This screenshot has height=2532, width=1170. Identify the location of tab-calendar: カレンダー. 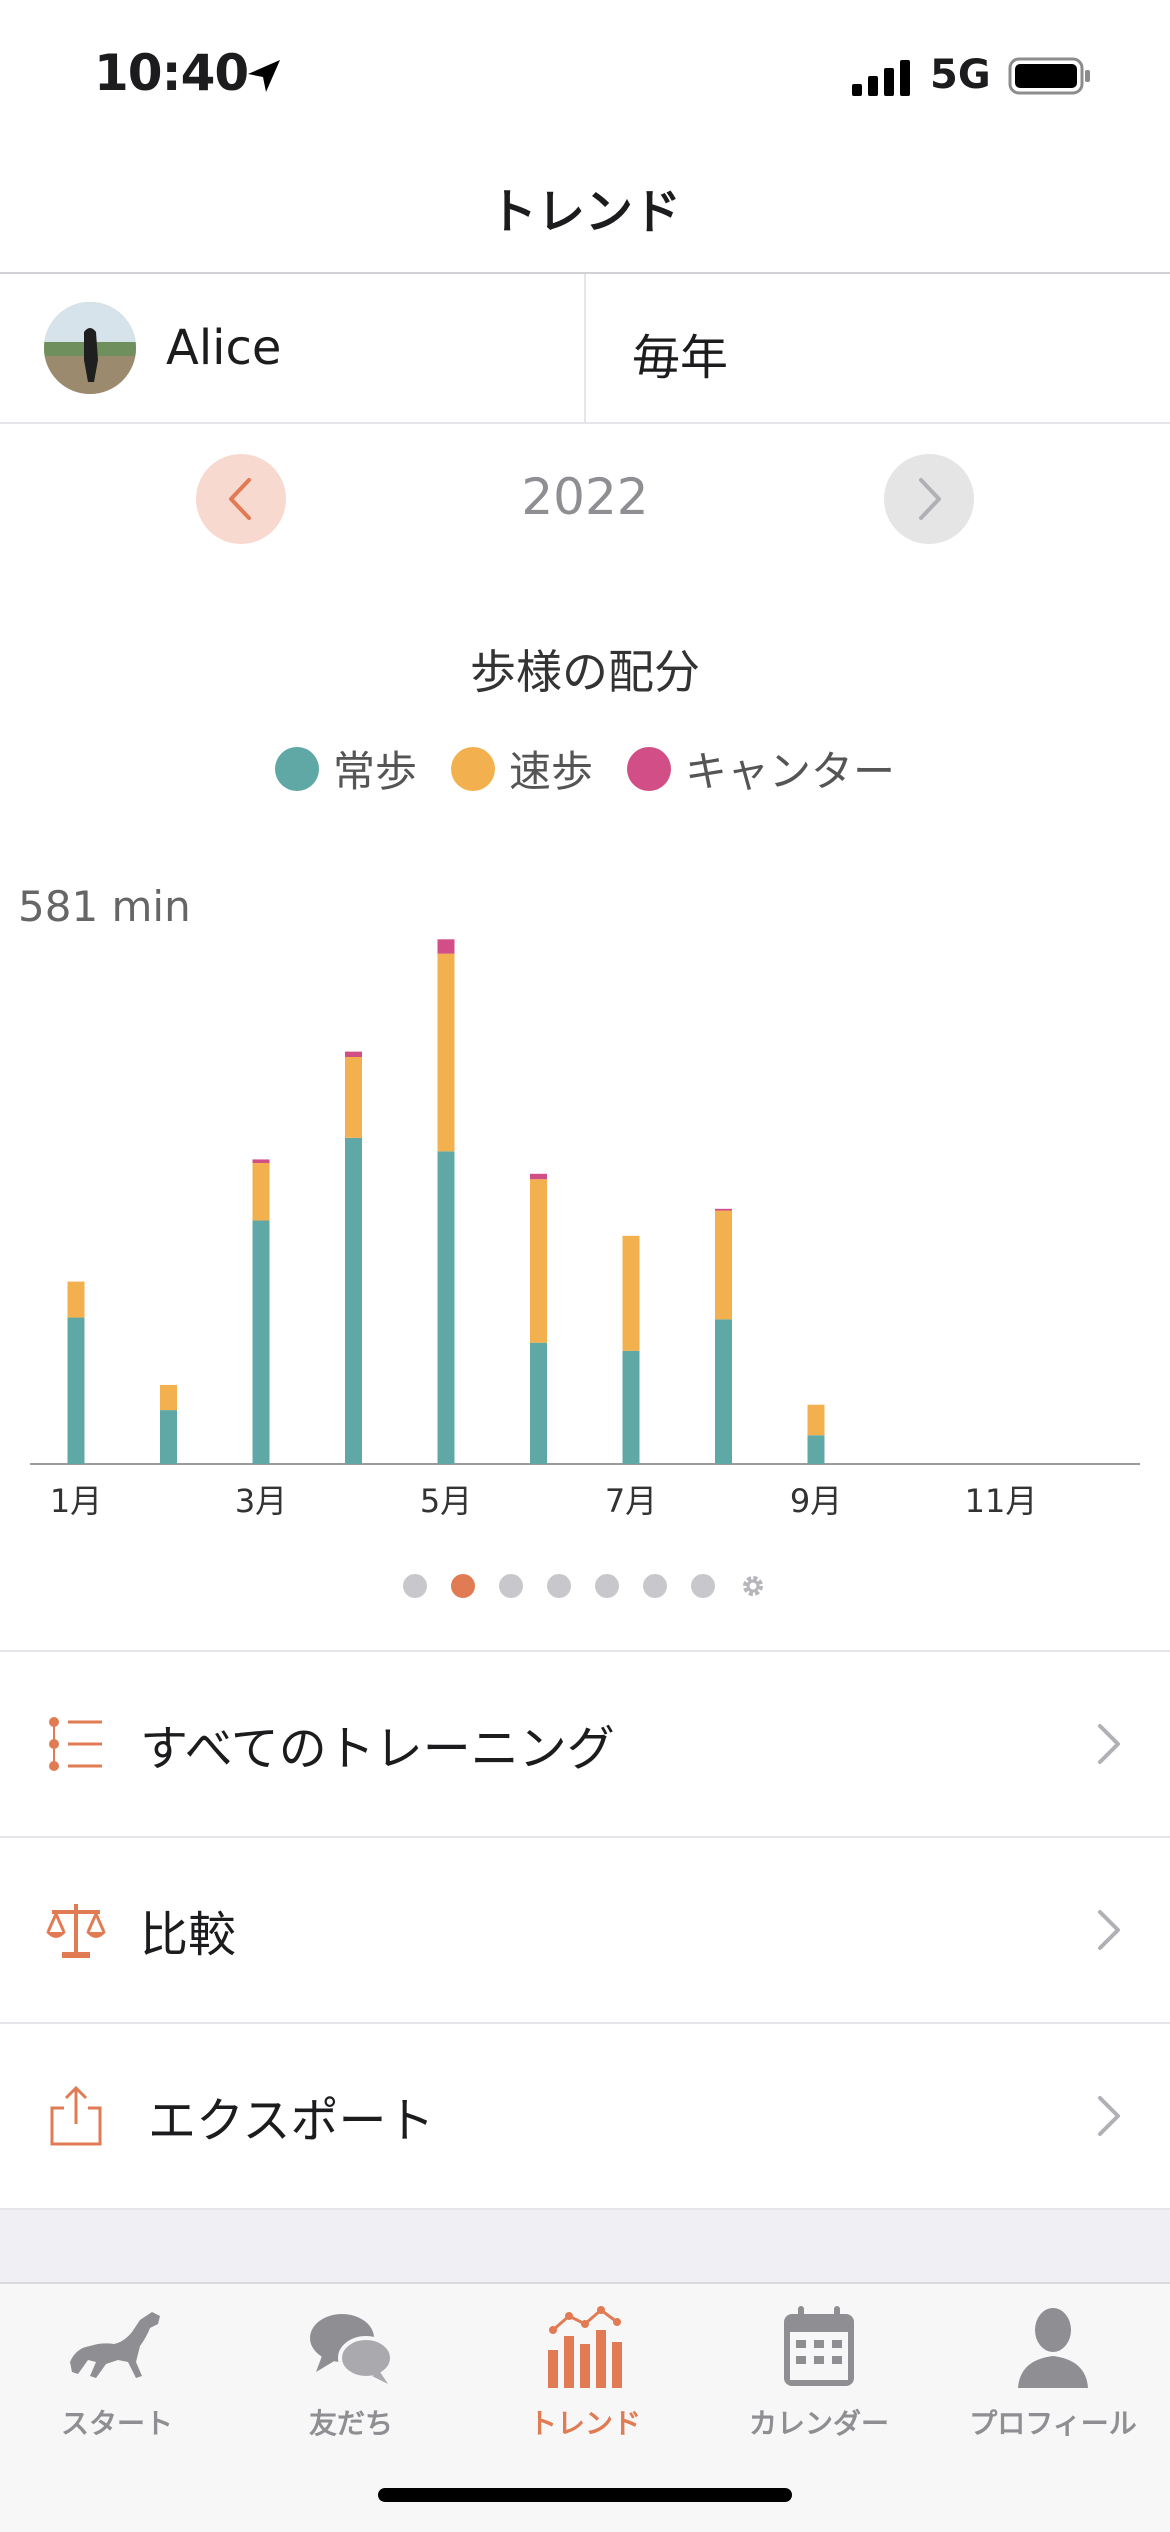
(819, 2377).